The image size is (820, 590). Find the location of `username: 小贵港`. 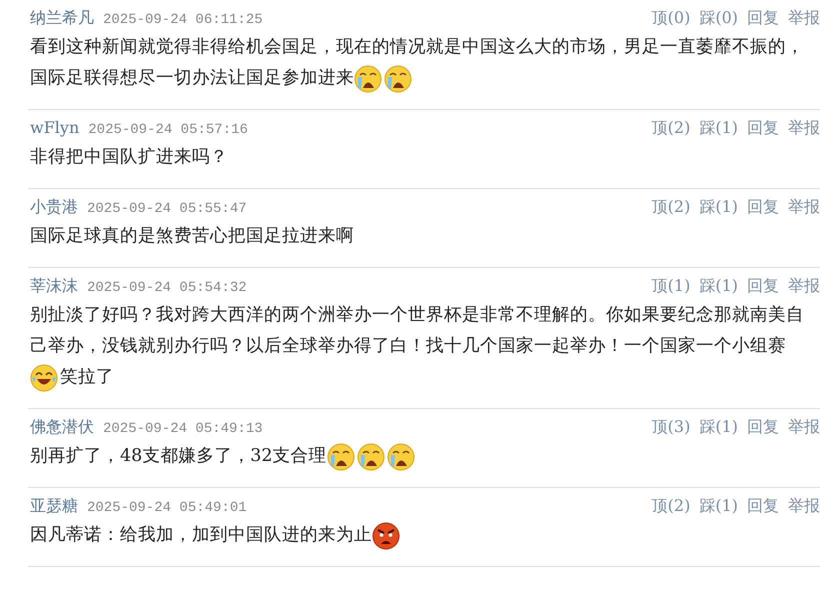

username: 小贵港 is located at coordinates (54, 207).